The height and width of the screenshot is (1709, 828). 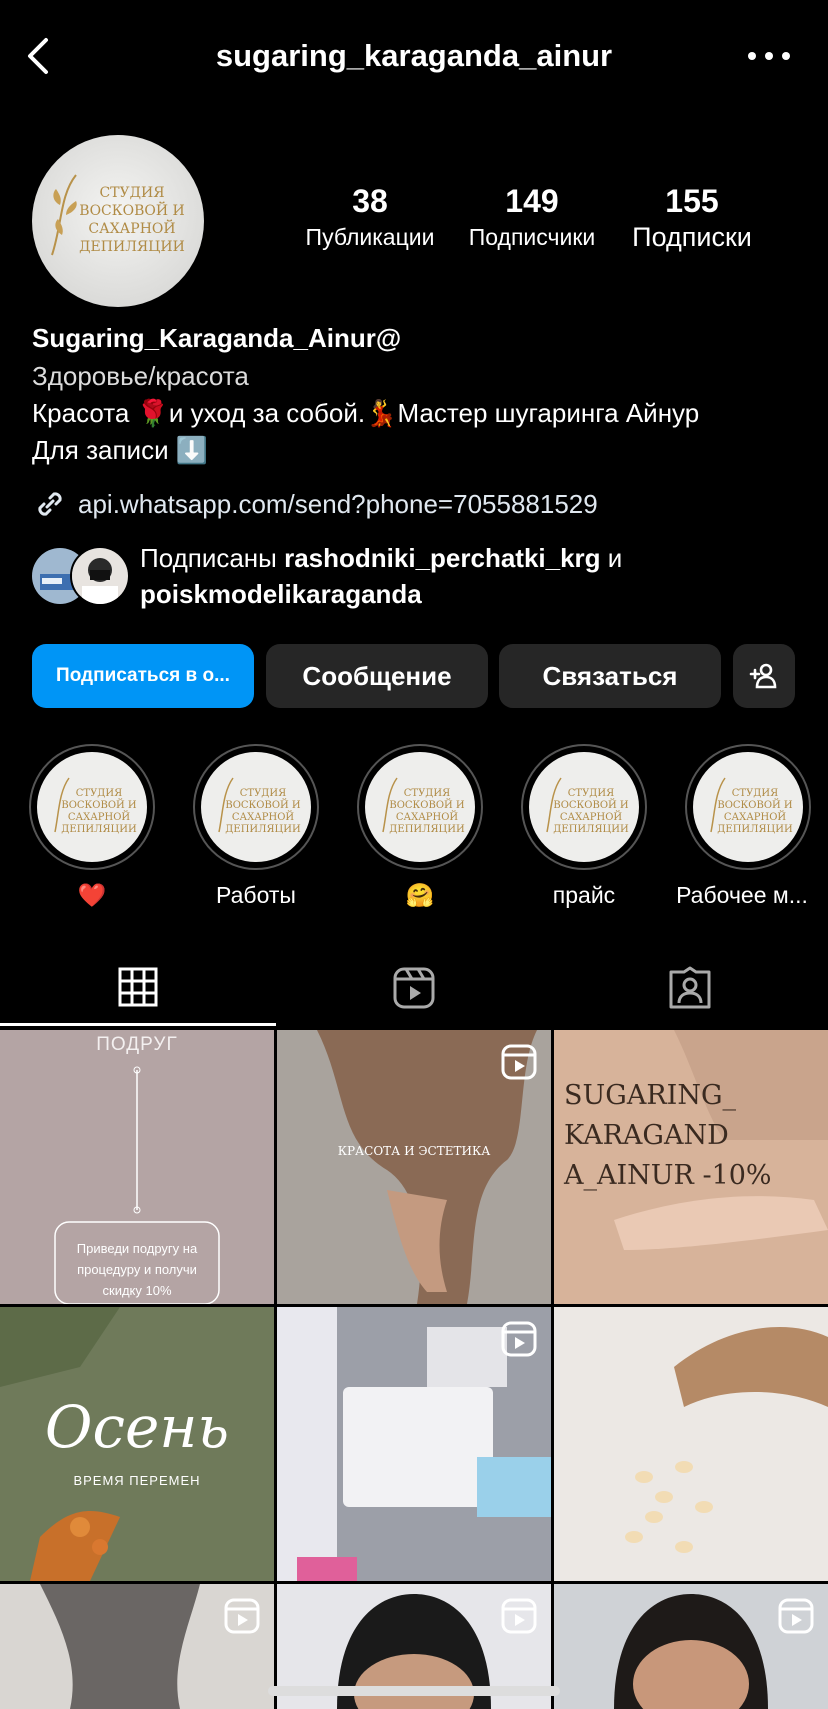 I want to click on mutual-user-2: poiskmodelikaraganda, so click(x=281, y=594).